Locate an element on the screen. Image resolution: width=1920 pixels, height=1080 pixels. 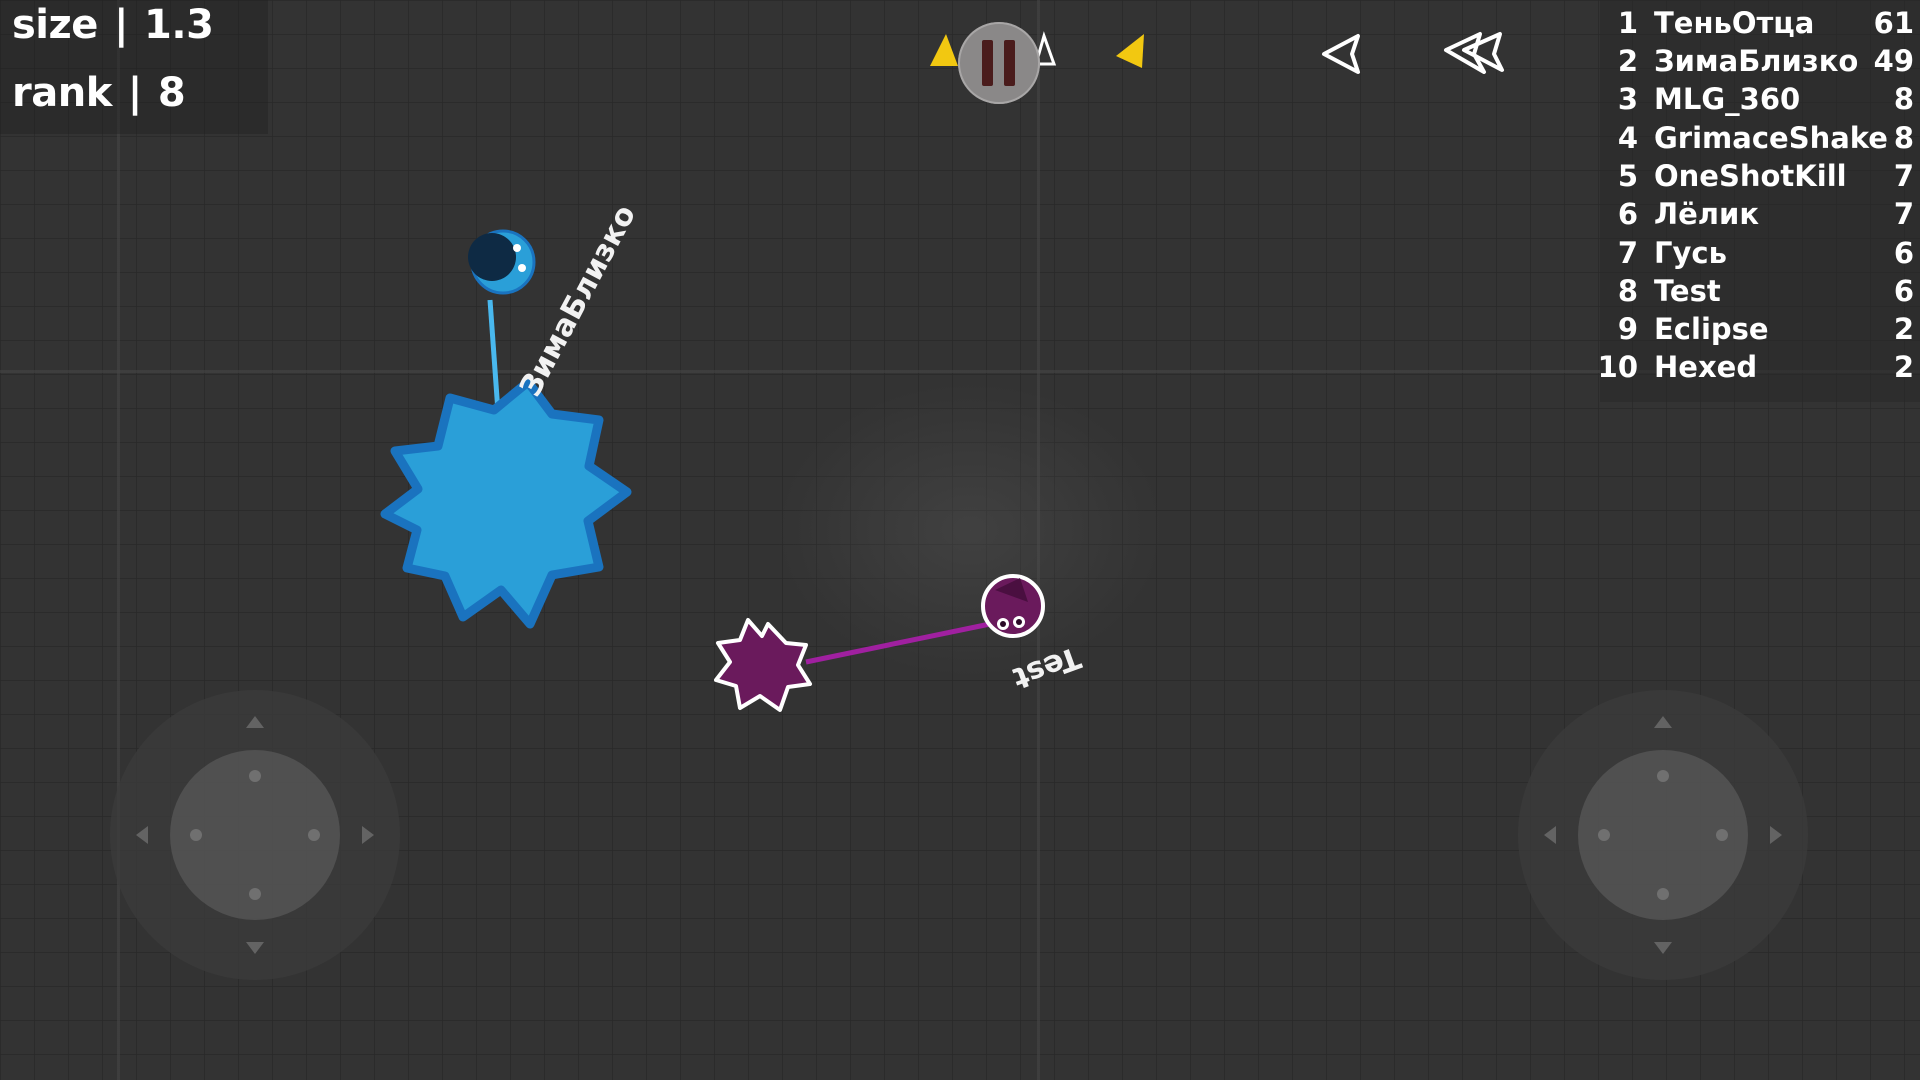
back-arrow-icon is located at coordinates (1342, 54).